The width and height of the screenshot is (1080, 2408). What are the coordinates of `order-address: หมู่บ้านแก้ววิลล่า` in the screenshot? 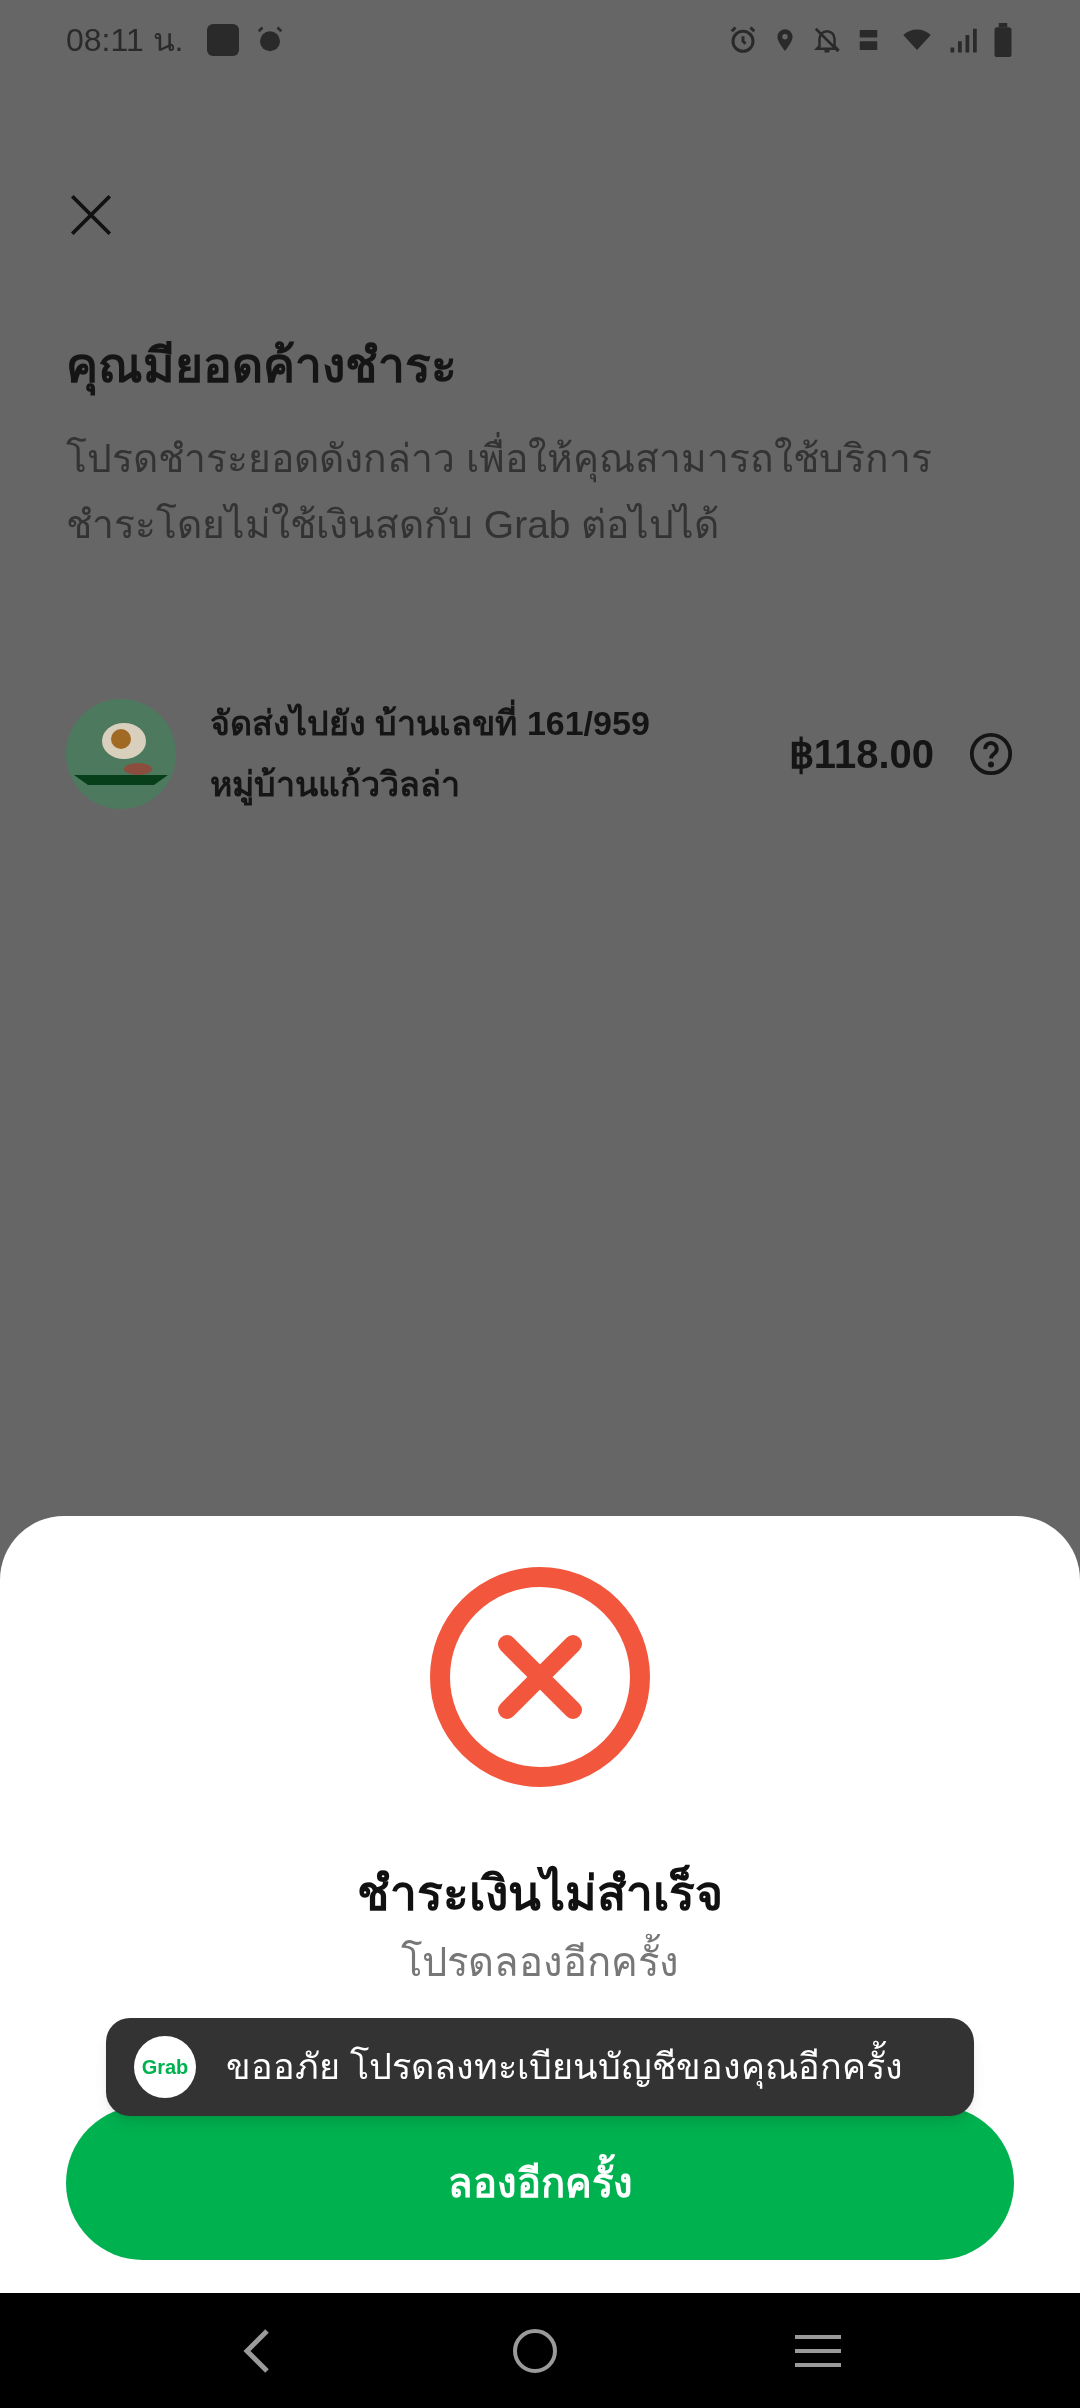 It's located at (499, 784).